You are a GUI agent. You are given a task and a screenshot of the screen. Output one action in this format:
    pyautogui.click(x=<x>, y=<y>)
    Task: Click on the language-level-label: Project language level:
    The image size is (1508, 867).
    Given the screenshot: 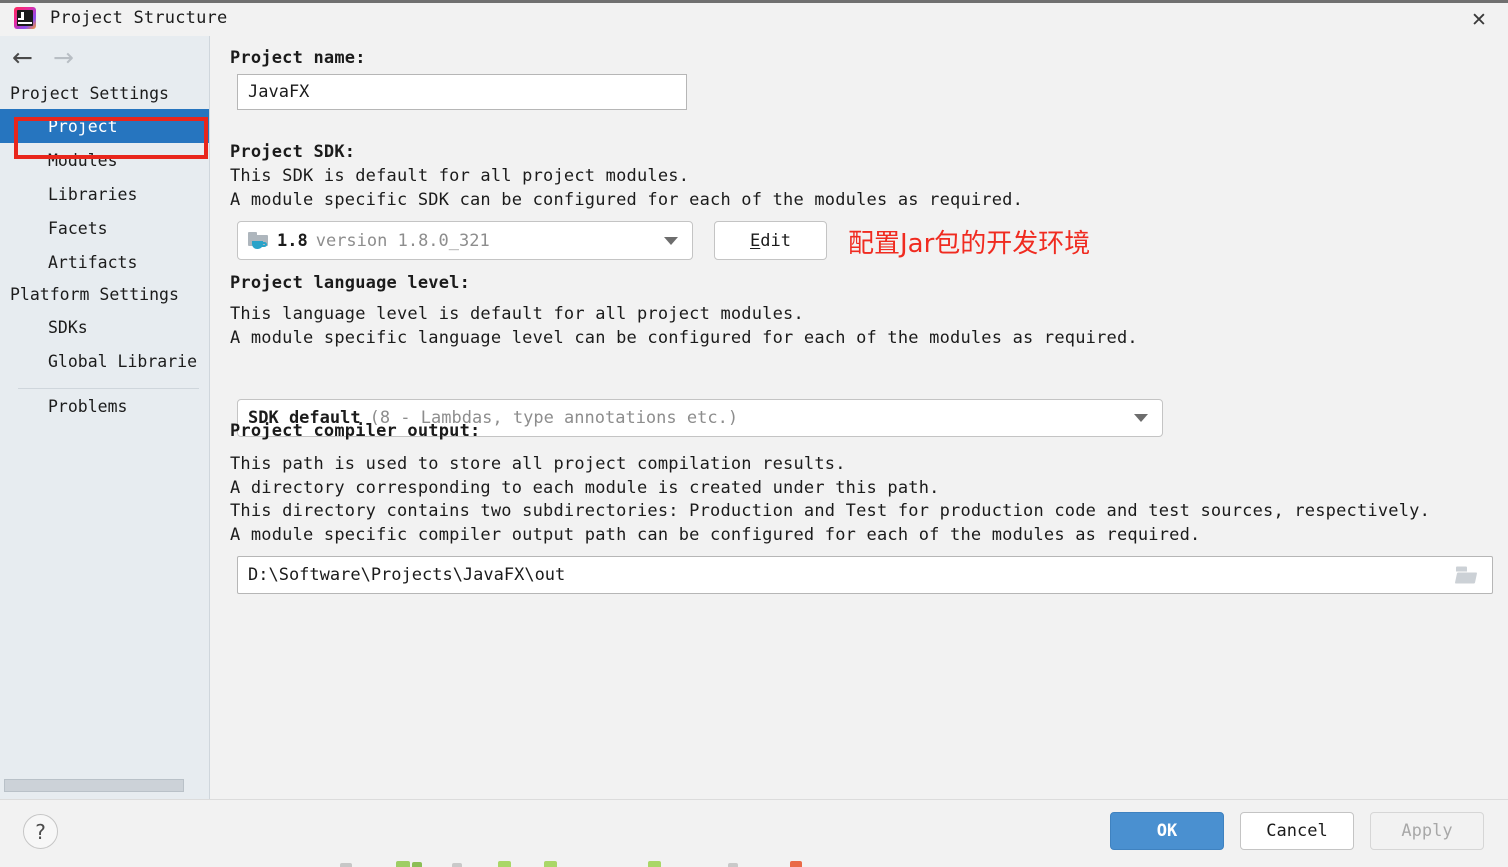 What is the action you would take?
    pyautogui.click(x=350, y=283)
    